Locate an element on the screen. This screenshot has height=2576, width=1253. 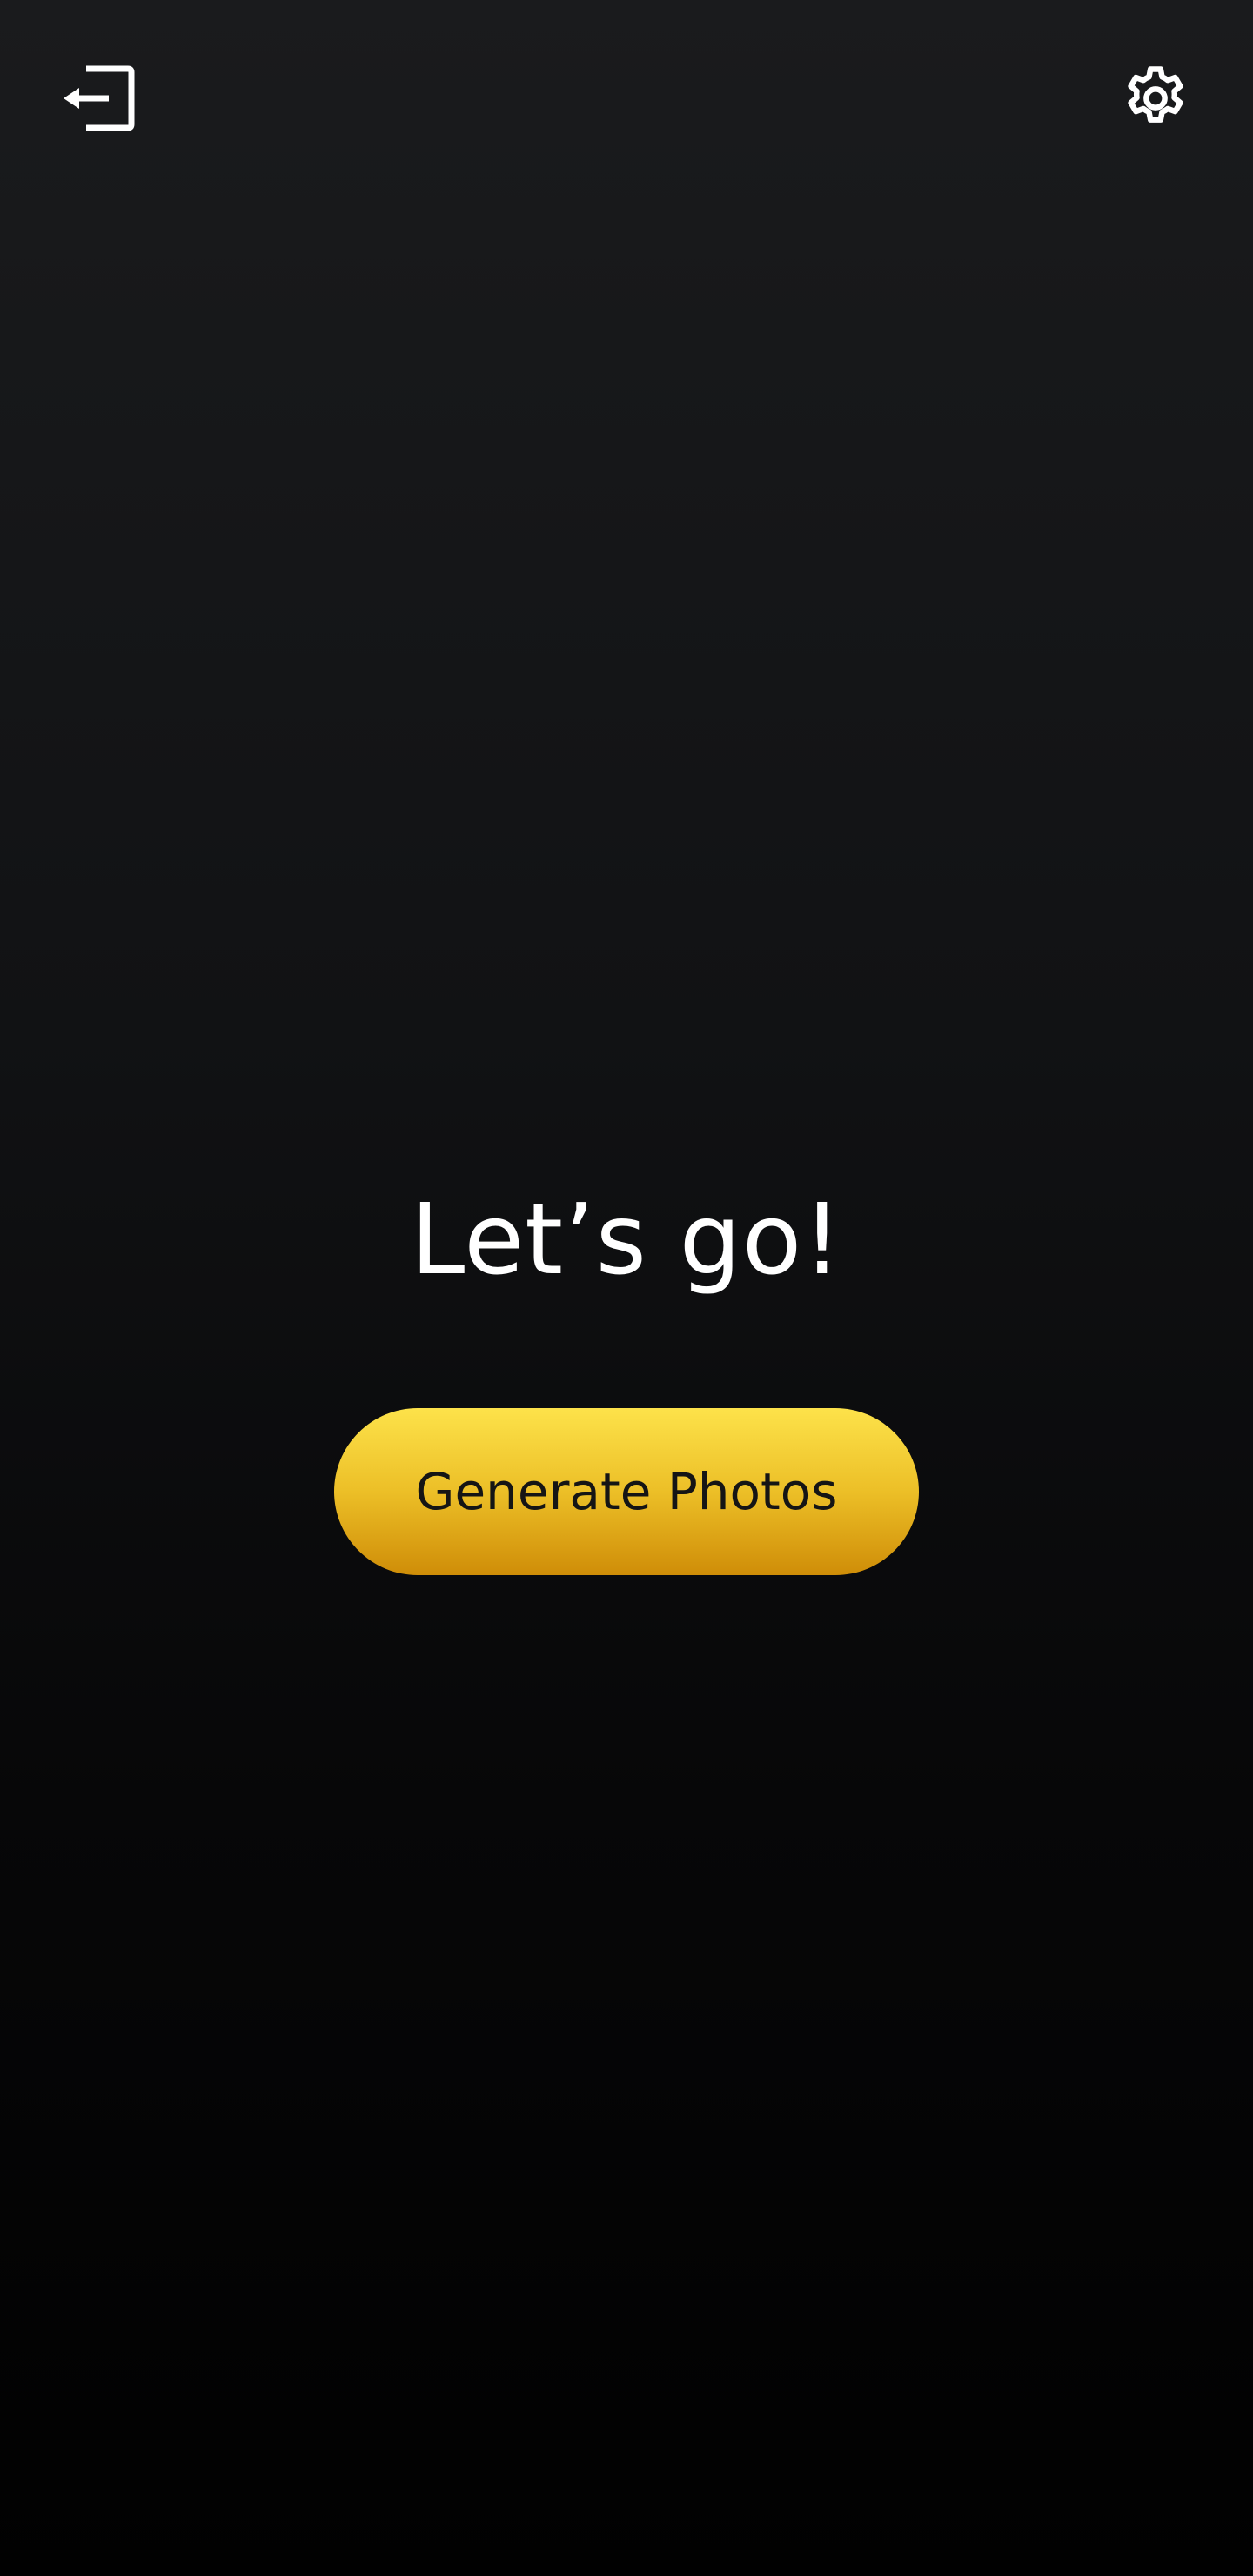
gear-icon is located at coordinates (1155, 95).